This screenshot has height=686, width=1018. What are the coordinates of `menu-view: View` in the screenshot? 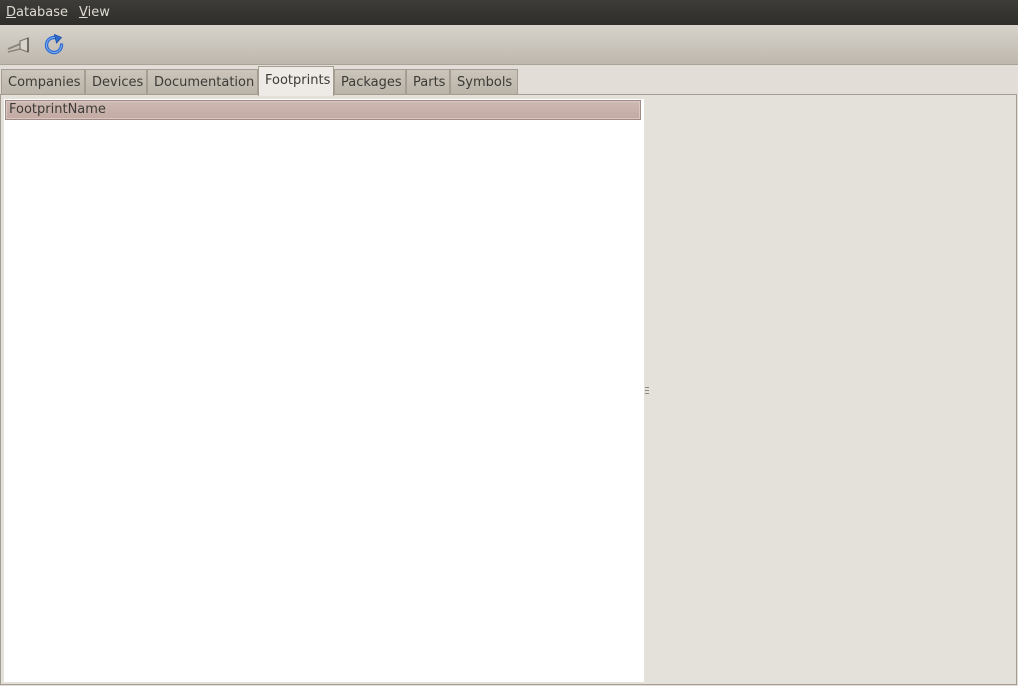 It's located at (94, 12).